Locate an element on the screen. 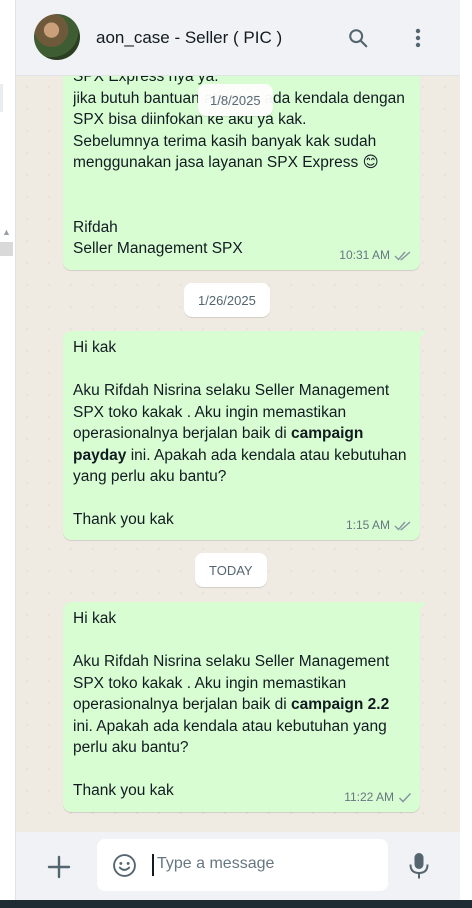  message-text: ini. Apakah ada kendala atau kebutuhan is located at coordinates (266, 455).